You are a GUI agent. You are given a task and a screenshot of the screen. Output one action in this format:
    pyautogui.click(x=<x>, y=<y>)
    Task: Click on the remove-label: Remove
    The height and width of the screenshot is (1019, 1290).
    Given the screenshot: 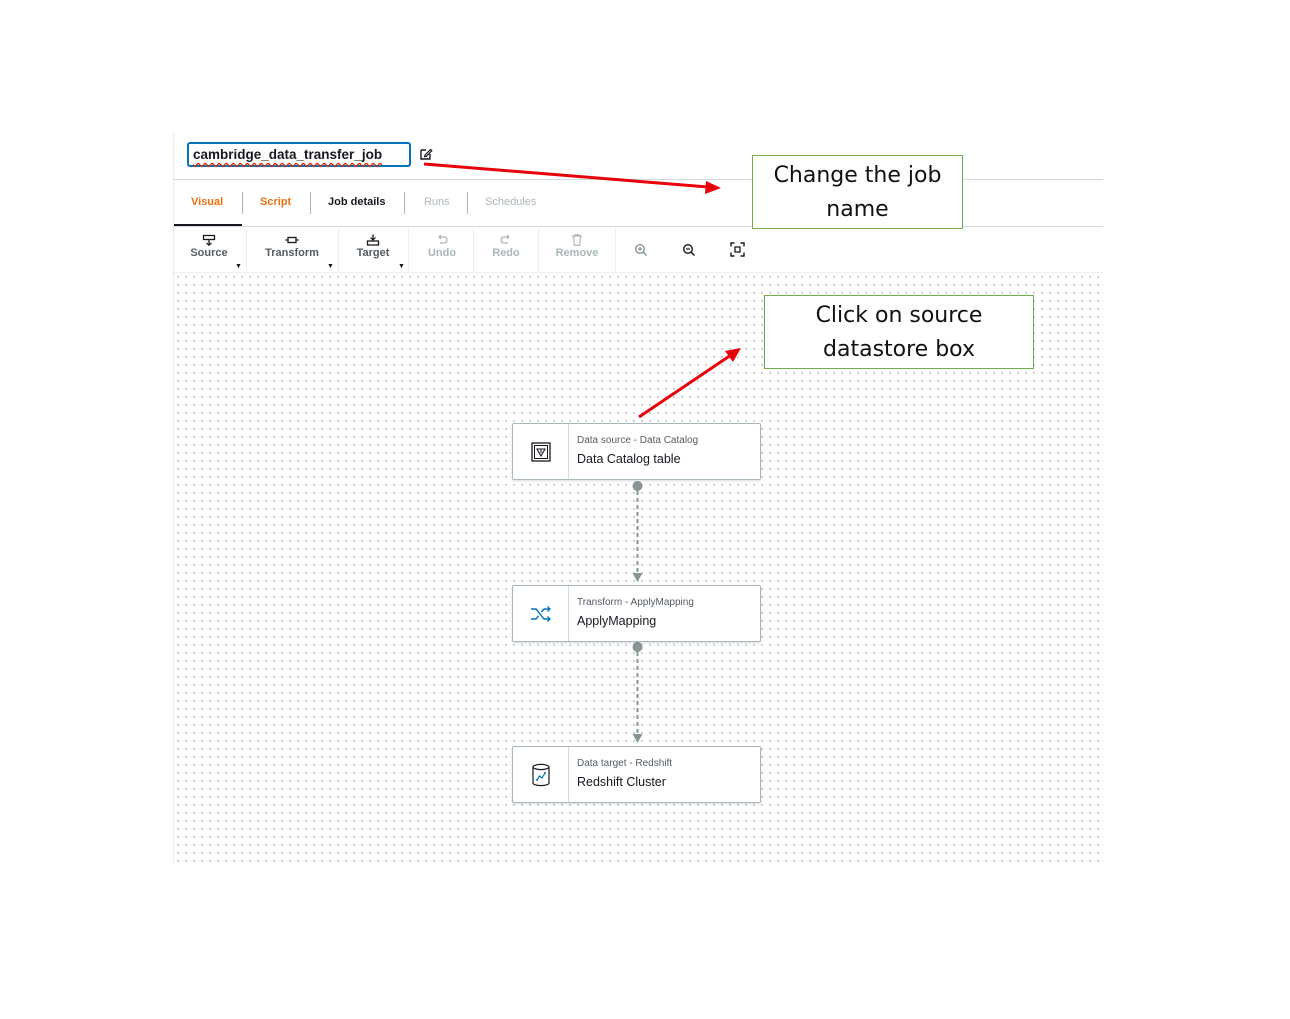 What is the action you would take?
    pyautogui.click(x=577, y=253)
    